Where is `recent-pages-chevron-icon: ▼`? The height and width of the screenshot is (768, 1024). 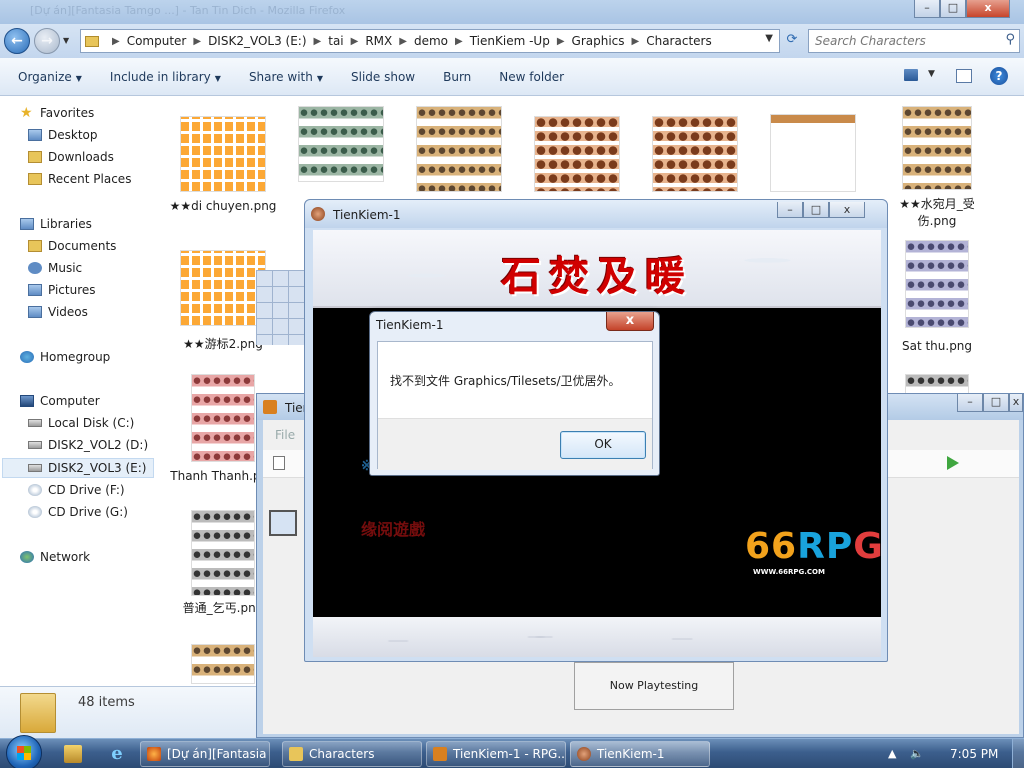
recent-pages-chevron-icon: ▼ is located at coordinates (66, 40).